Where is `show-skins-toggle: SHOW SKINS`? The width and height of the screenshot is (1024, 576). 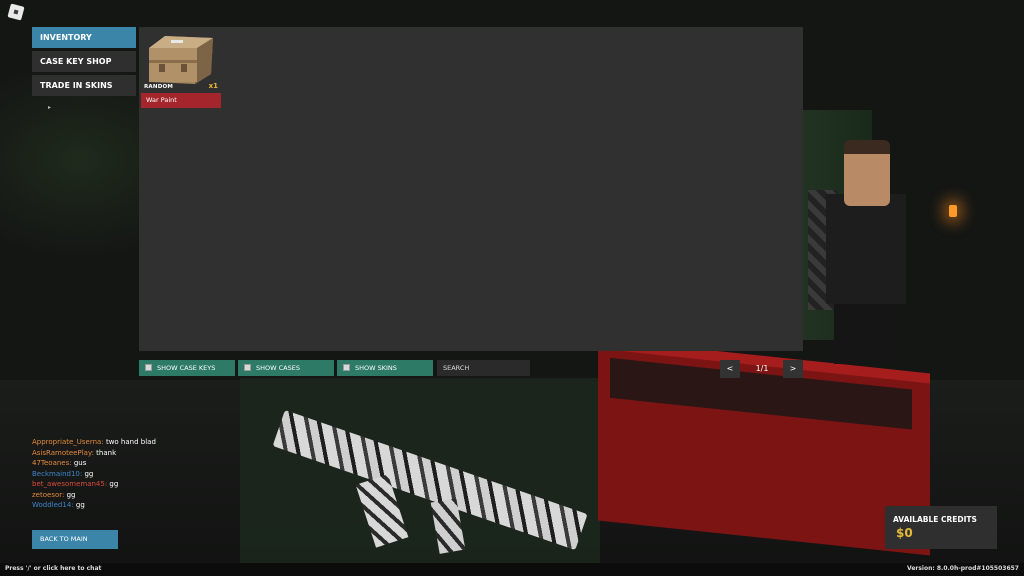 show-skins-toggle: SHOW SKINS is located at coordinates (385, 368).